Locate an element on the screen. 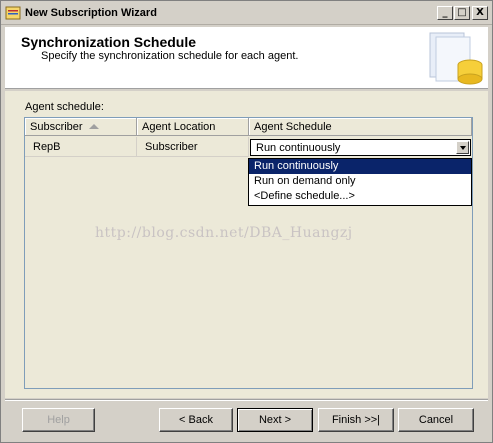  dropdown-arrow-button is located at coordinates (462, 147).